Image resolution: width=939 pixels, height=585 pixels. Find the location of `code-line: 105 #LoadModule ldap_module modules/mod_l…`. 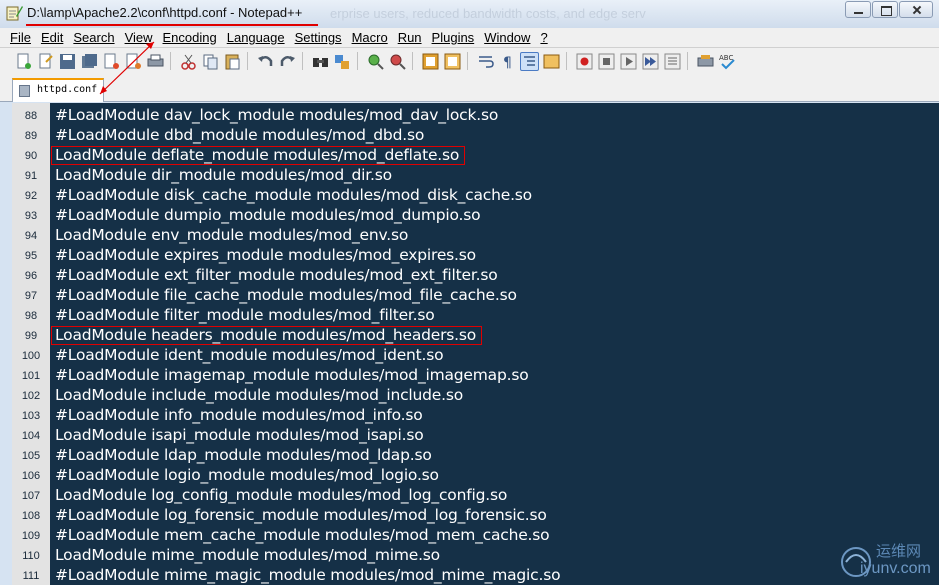

code-line: 105 #LoadModule ldap_module modules/mod_l… is located at coordinates (475, 455).